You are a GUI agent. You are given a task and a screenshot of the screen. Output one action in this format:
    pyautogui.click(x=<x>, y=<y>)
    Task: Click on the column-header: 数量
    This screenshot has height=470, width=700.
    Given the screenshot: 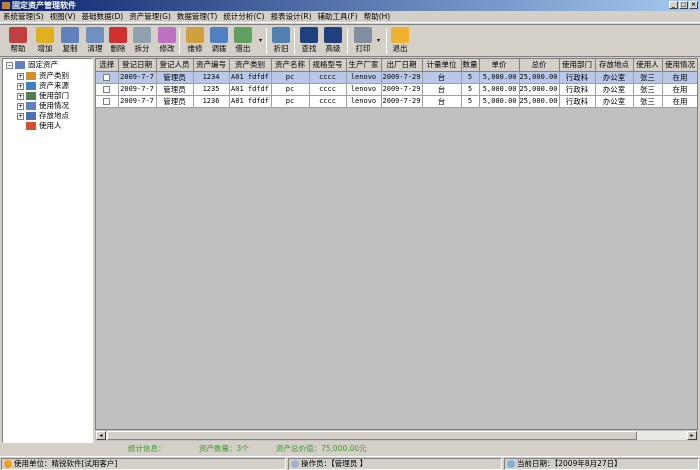 What is the action you would take?
    pyautogui.click(x=470, y=65)
    